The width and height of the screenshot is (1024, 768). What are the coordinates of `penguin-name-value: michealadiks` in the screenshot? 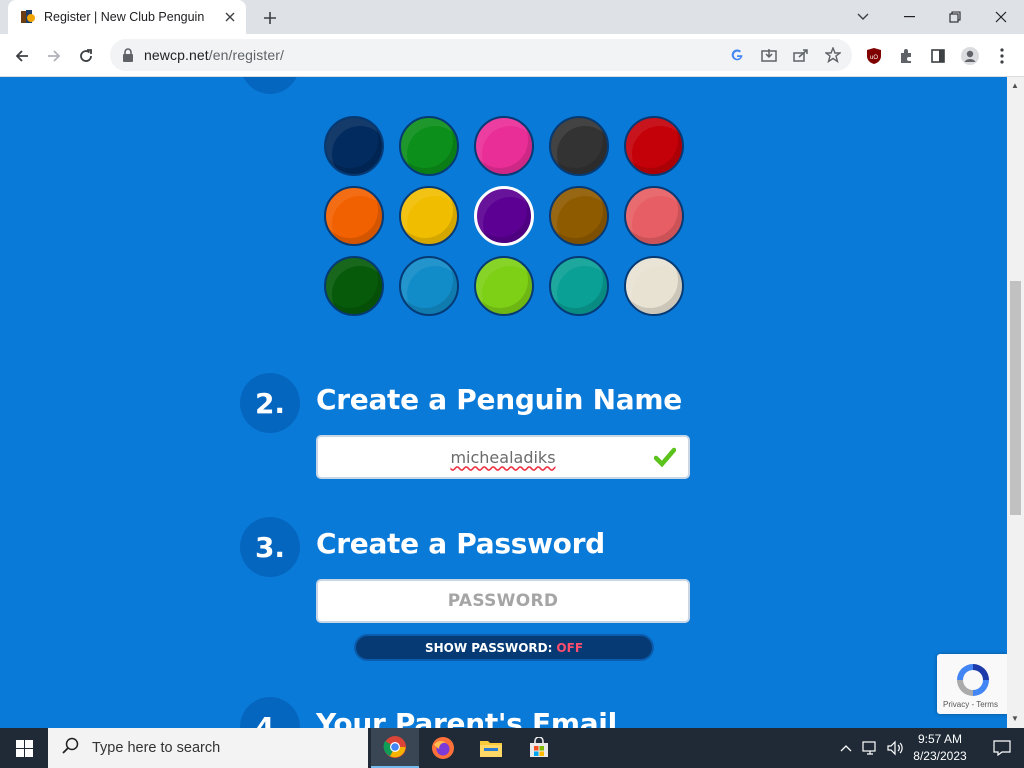 It's located at (503, 457).